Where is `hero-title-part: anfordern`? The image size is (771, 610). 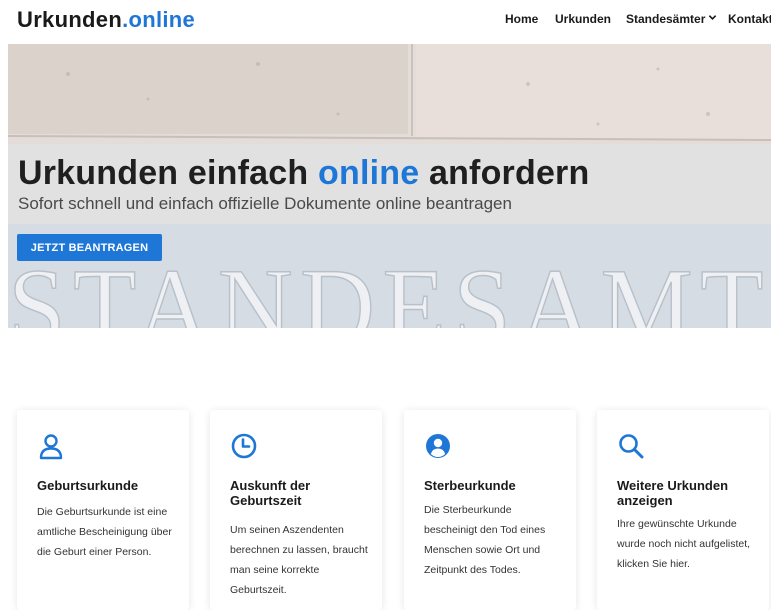 hero-title-part: anfordern is located at coordinates (504, 173).